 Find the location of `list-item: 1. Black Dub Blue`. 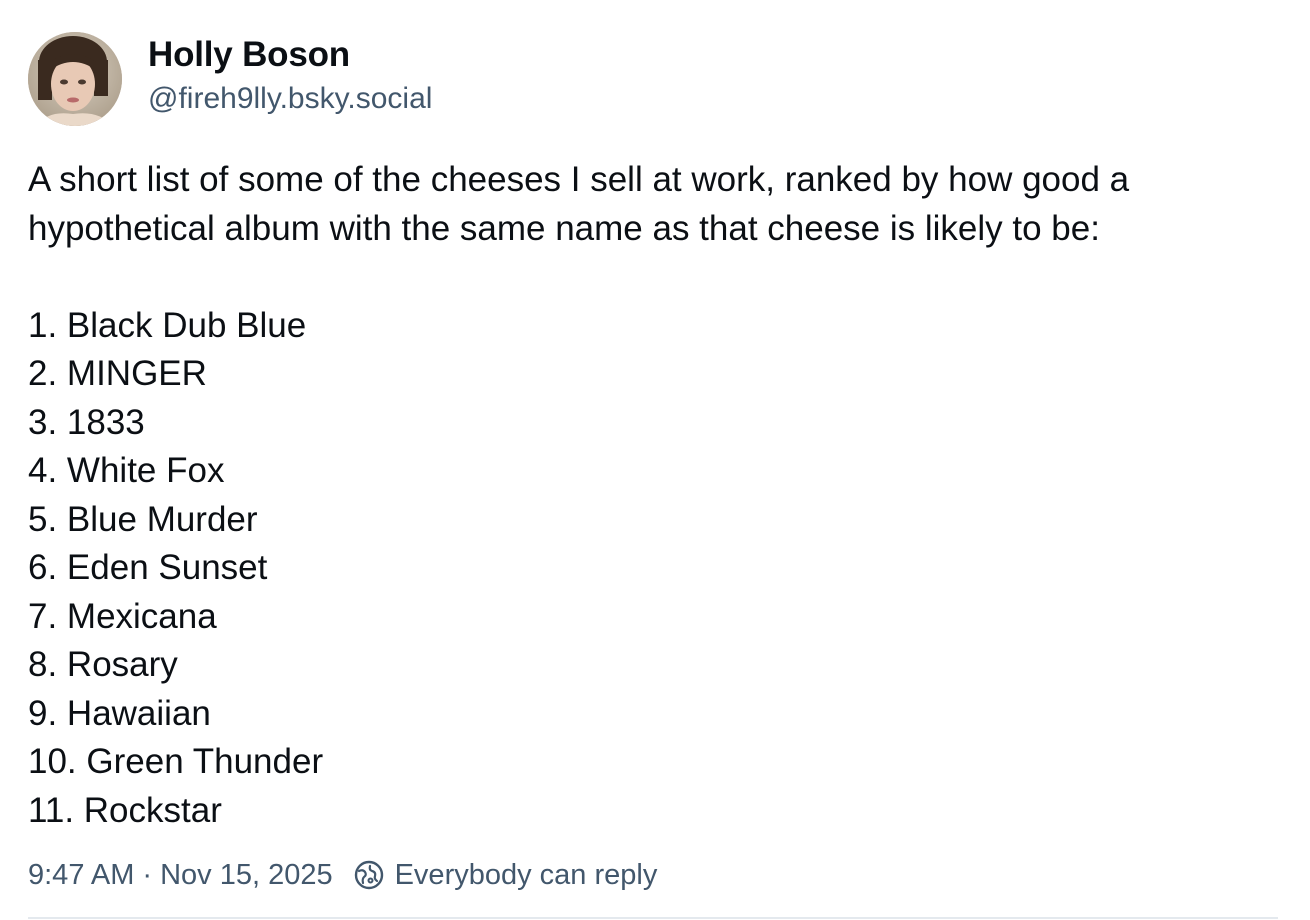

list-item: 1. Black Dub Blue is located at coordinates (167, 325).